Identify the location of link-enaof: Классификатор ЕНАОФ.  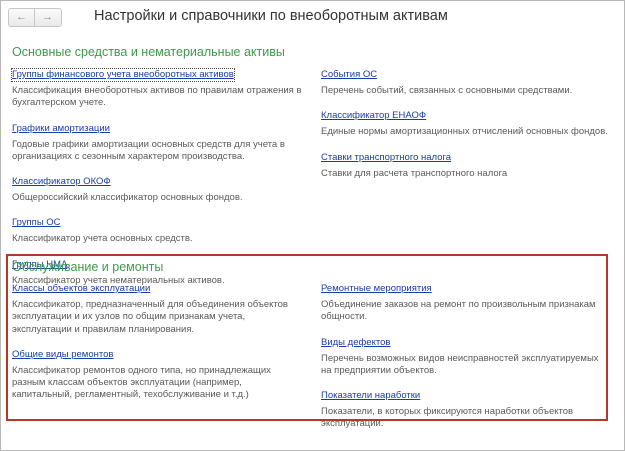
(373, 116).